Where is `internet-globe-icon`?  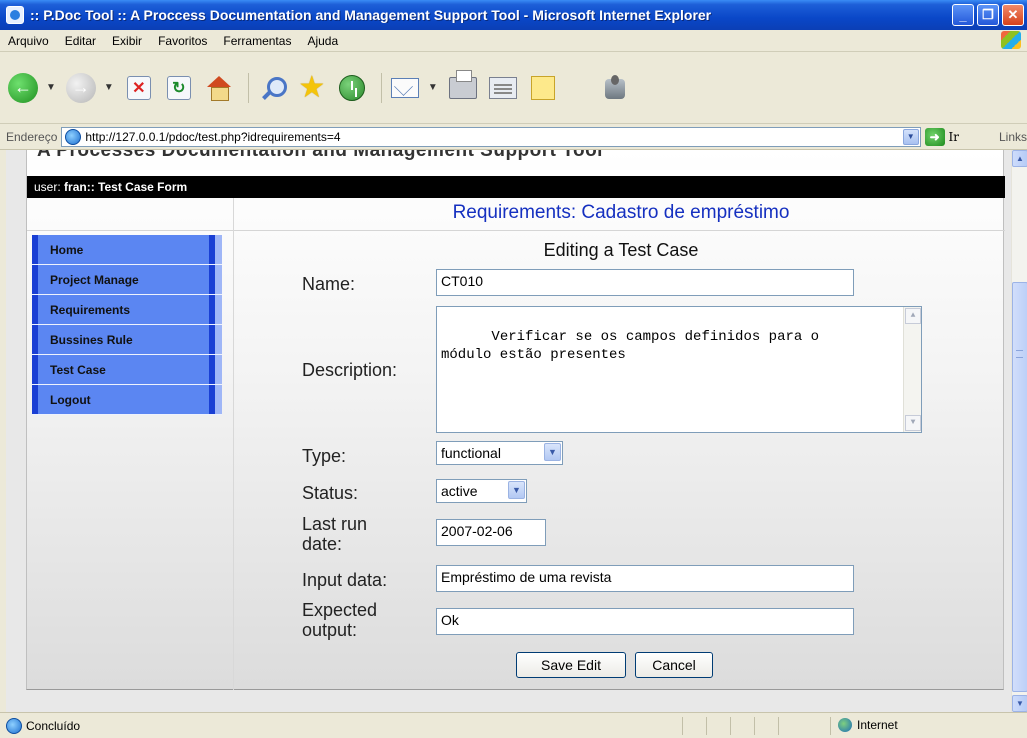 internet-globe-icon is located at coordinates (845, 725).